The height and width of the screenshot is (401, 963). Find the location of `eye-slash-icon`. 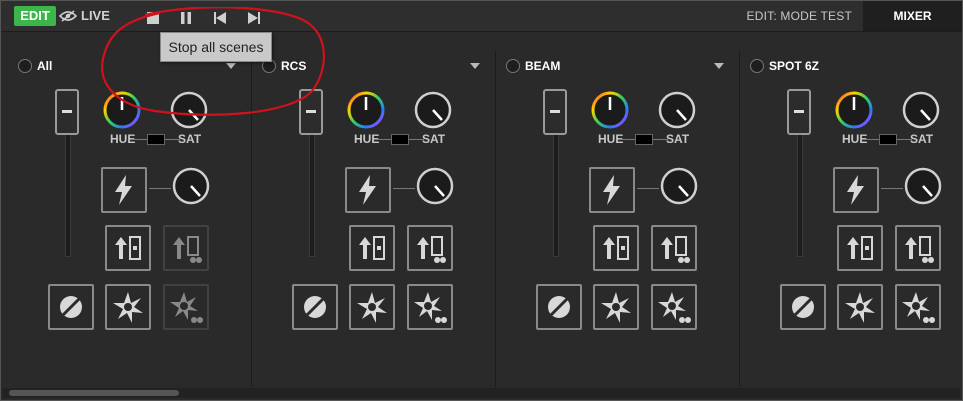

eye-slash-icon is located at coordinates (68, 16).